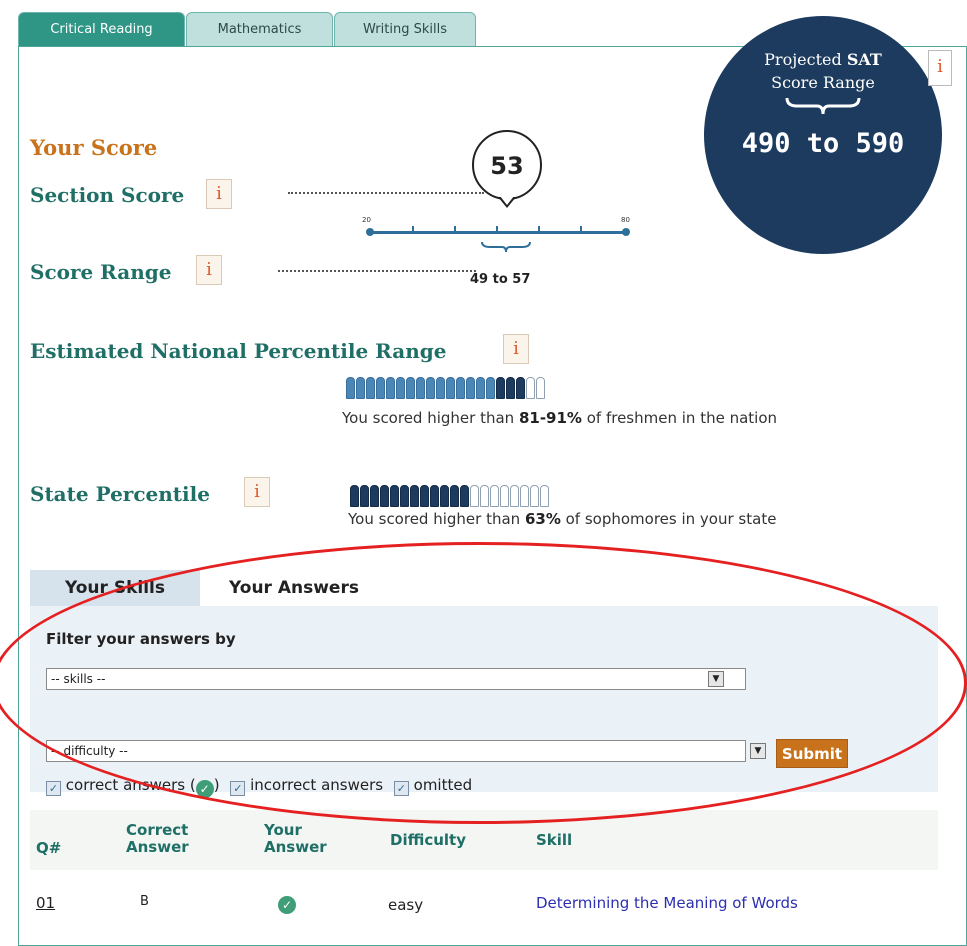 This screenshot has width=967, height=946. Describe the element at coordinates (405, 29) in the screenshot. I see `tab-writing-skills: Writing Skills` at that location.